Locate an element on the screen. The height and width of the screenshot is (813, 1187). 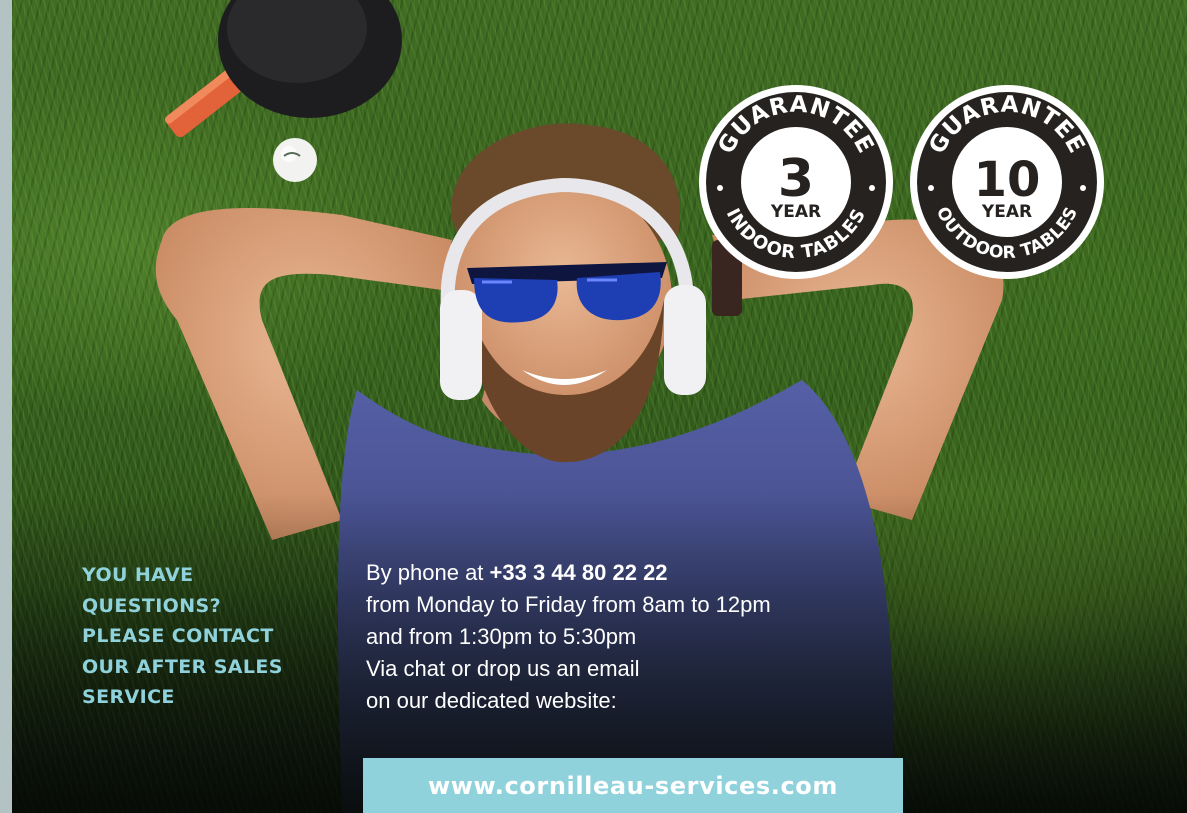
badge-number: 10 is located at coordinates (1007, 180).